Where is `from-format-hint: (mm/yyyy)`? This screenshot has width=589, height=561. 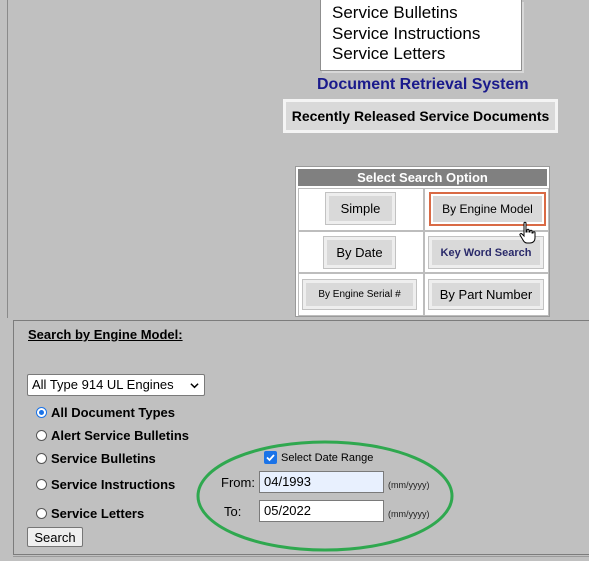 from-format-hint: (mm/yyyy) is located at coordinates (409, 485).